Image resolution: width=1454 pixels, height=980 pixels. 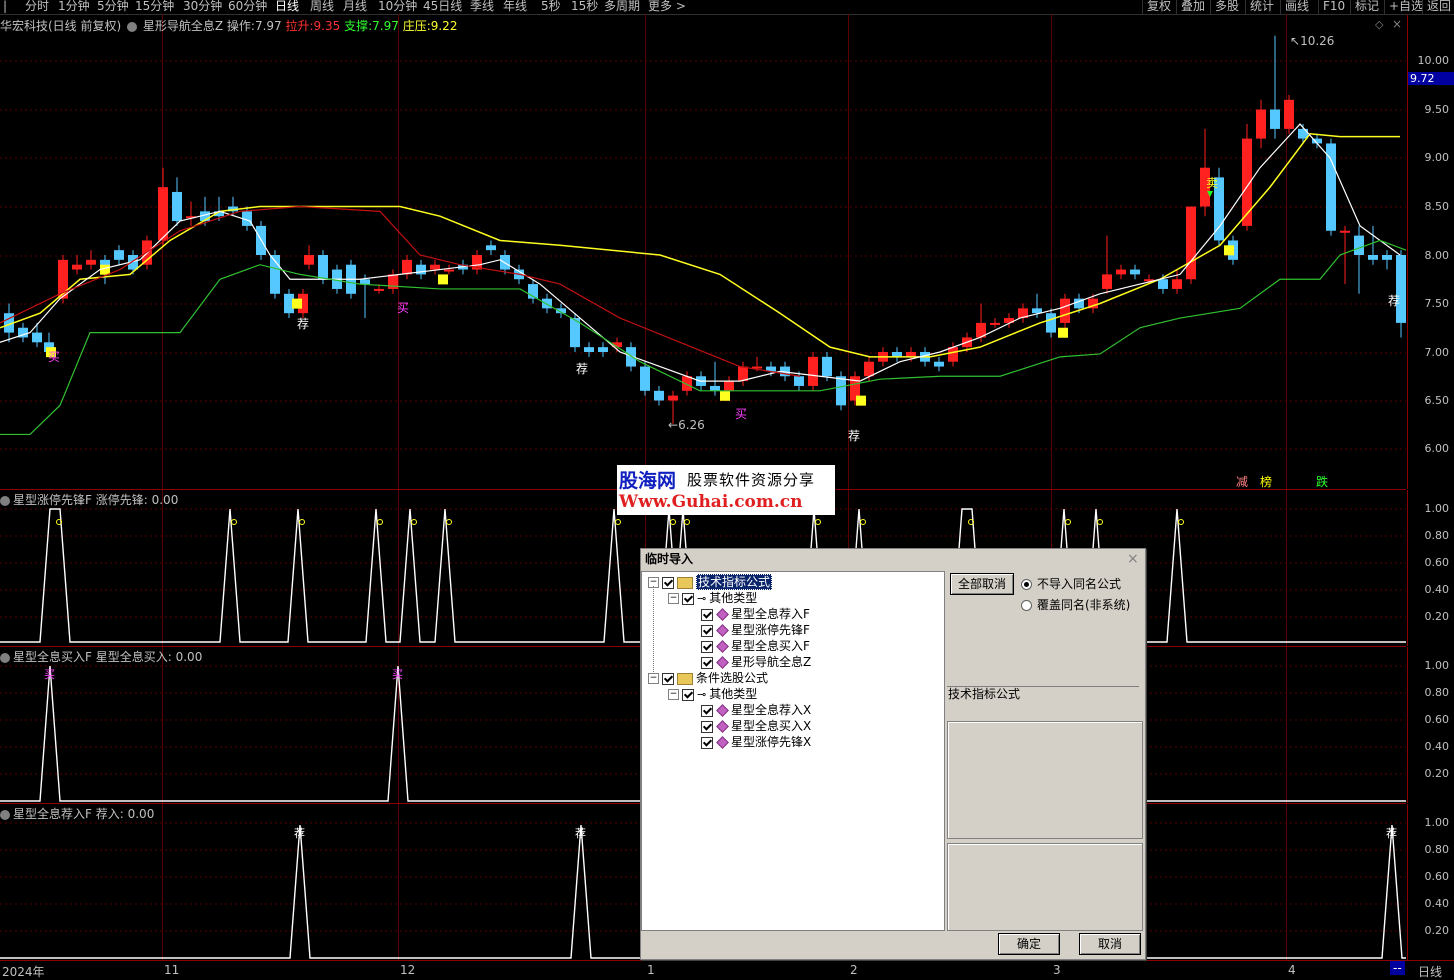 What do you see at coordinates (733, 598) in the screenshot?
I see `tree-node-label: 其他类型` at bounding box center [733, 598].